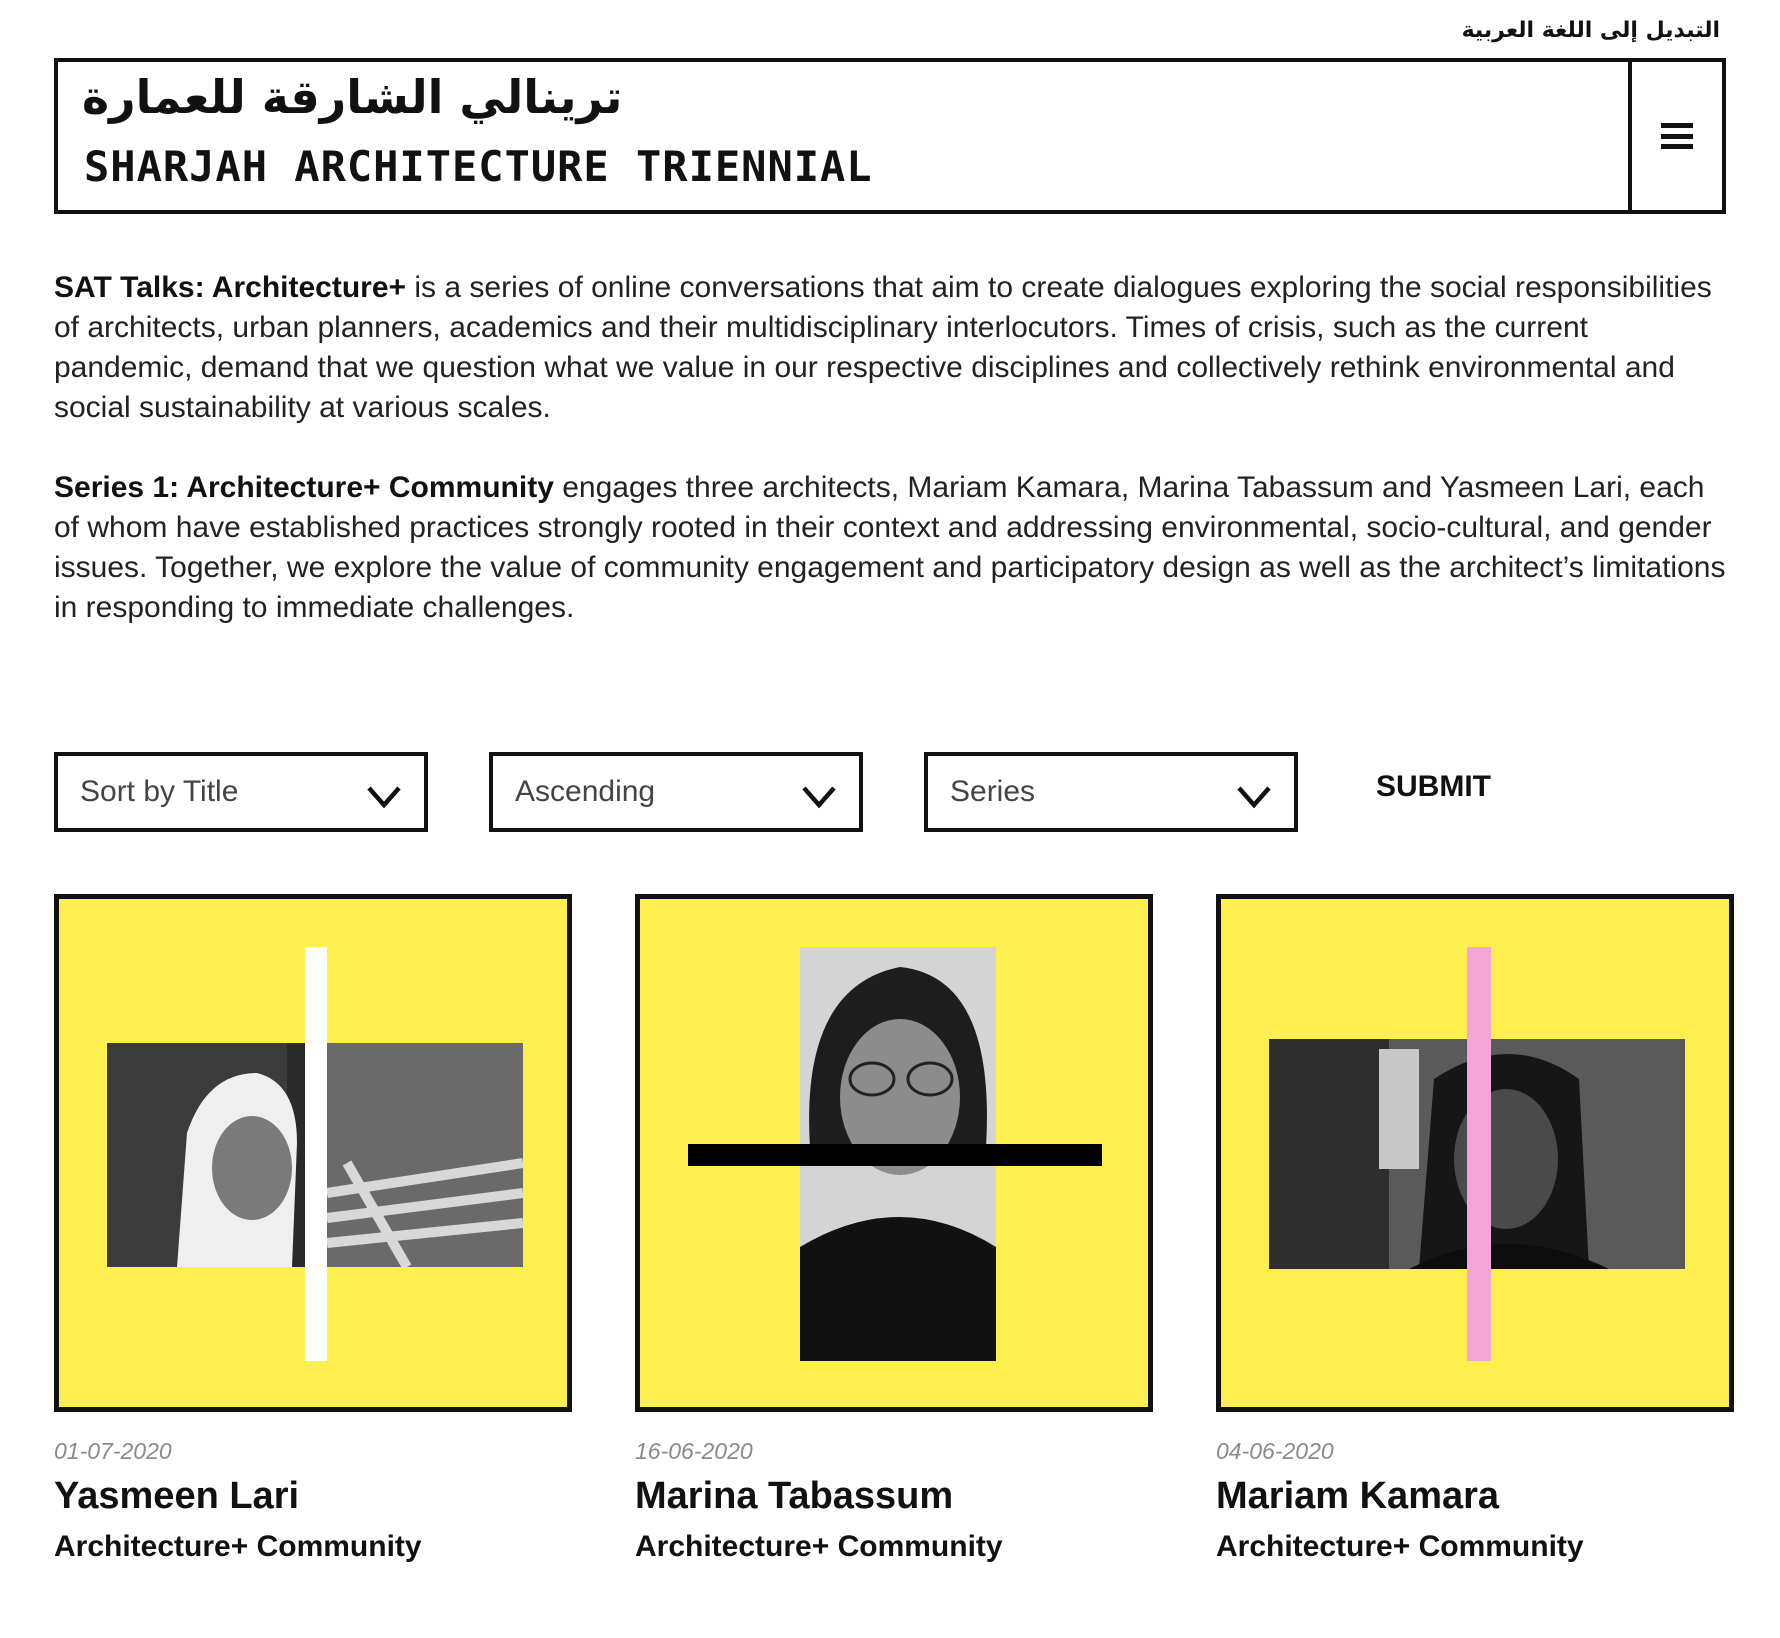 The height and width of the screenshot is (1638, 1780). What do you see at coordinates (1275, 1451) in the screenshot?
I see `talk-date: 04-06-2020` at bounding box center [1275, 1451].